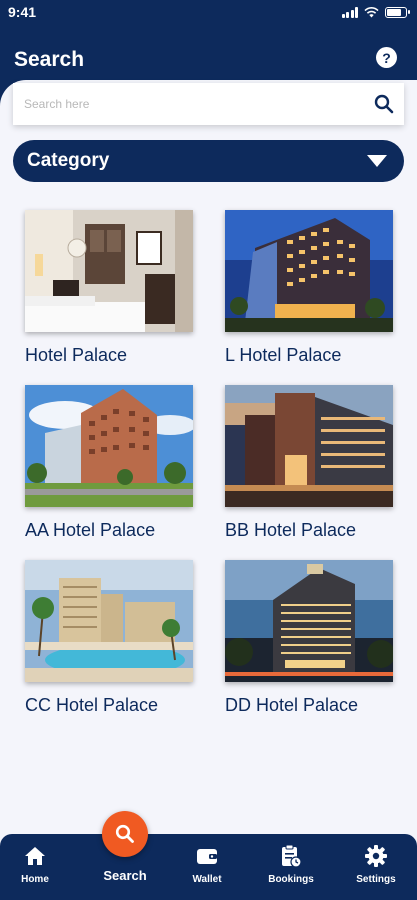 This screenshot has width=417, height=900. What do you see at coordinates (92, 705) in the screenshot?
I see `hotel-name: CC Hotel Palace` at bounding box center [92, 705].